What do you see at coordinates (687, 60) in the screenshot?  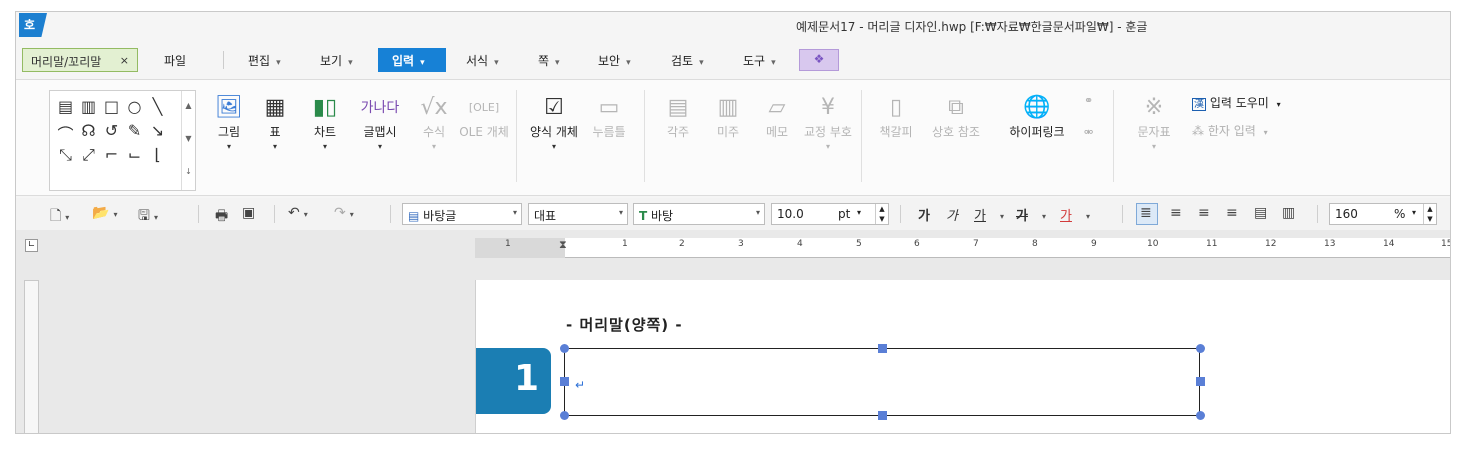 I see `menu-review: 검토 ▾` at bounding box center [687, 60].